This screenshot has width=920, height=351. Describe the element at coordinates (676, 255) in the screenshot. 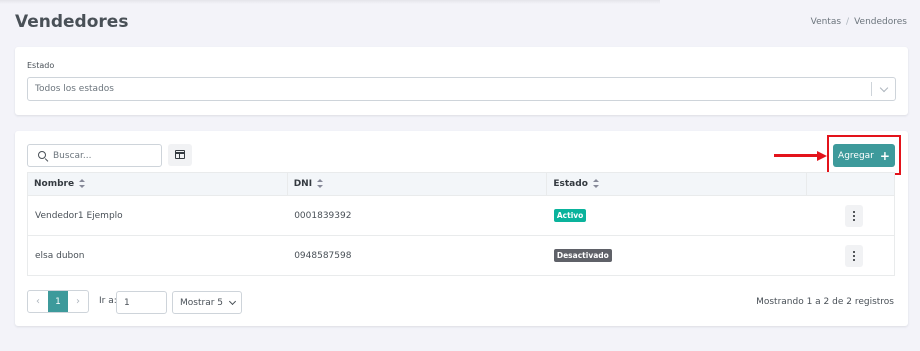

I see `cell-status: Desactivado` at that location.